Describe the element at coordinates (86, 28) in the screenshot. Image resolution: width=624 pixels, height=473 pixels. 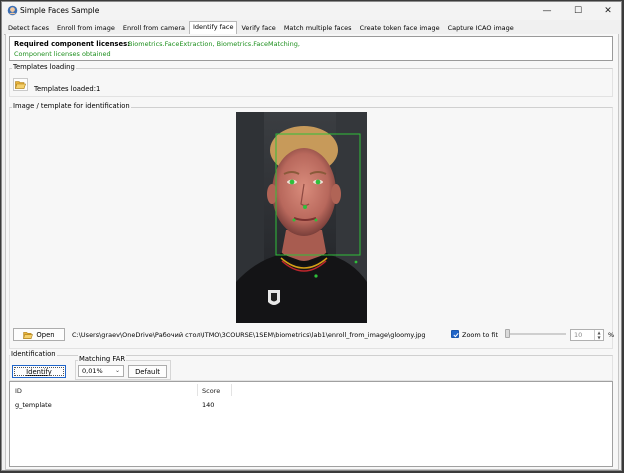
I see `tab-enroll-from-image: Enroll from image` at that location.